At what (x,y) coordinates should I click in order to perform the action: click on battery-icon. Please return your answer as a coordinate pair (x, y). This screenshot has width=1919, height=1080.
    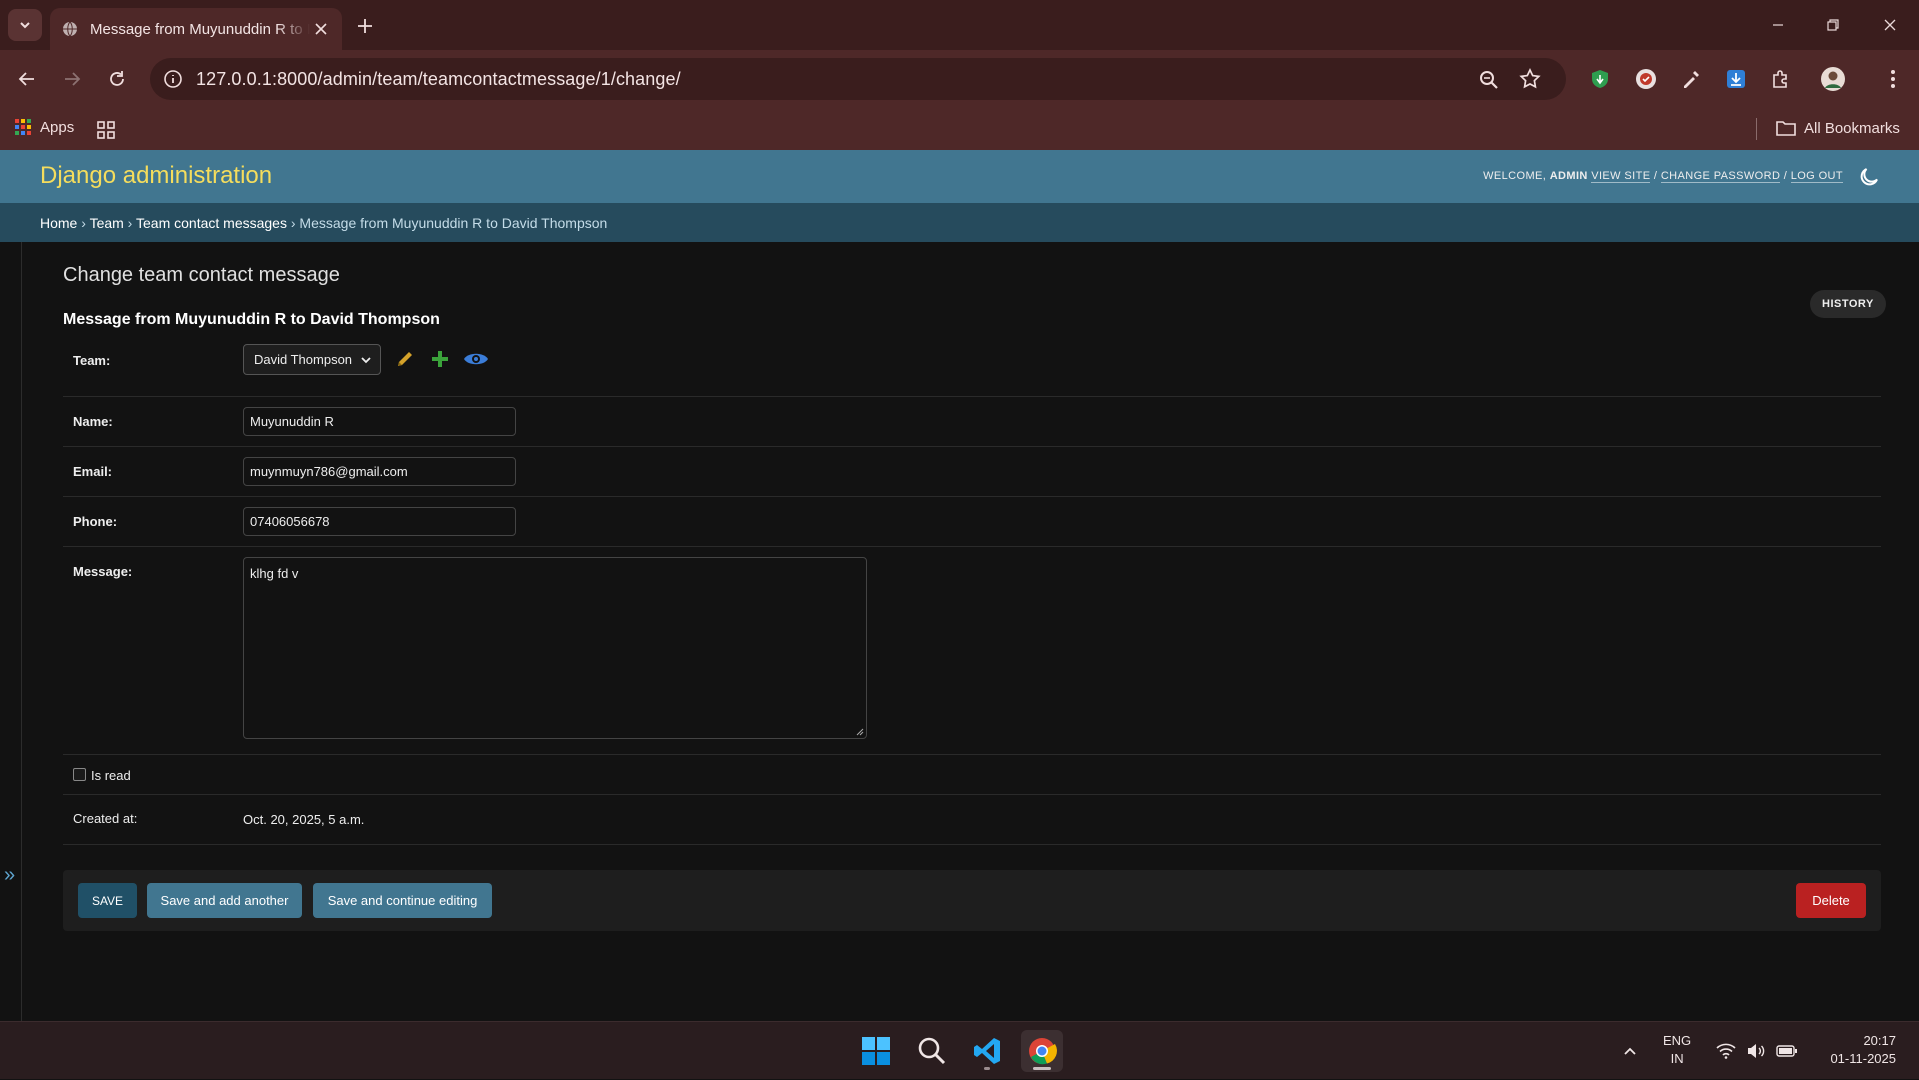
    Looking at the image, I should click on (1787, 1051).